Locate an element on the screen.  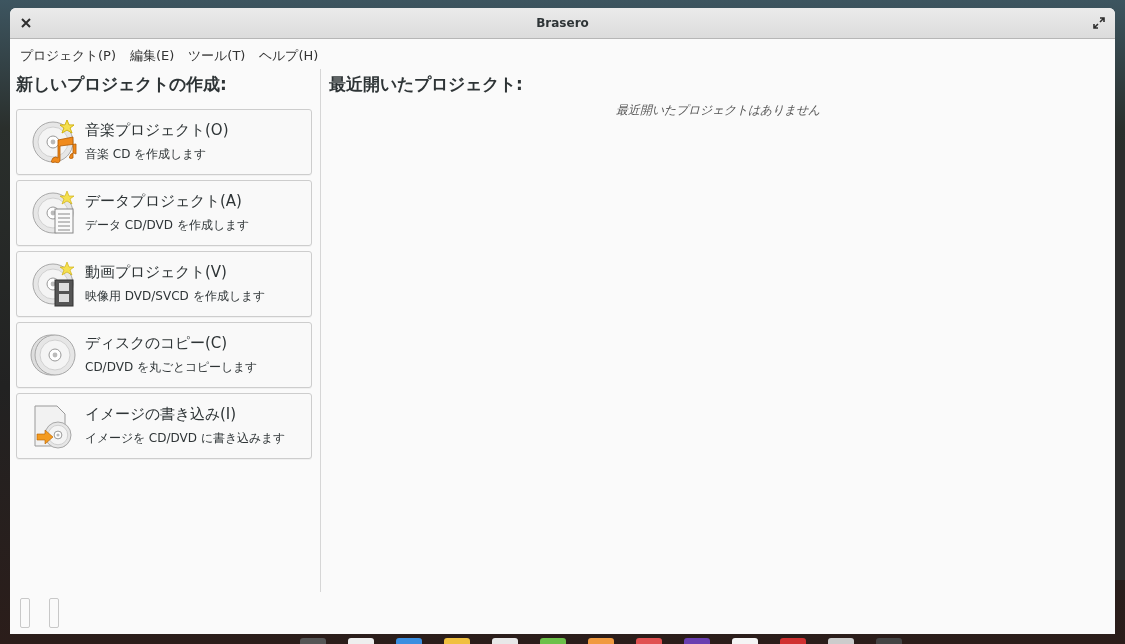
project-button: データプロジェクト(A) データ CD/DVD を作成します is located at coordinates (164, 213).